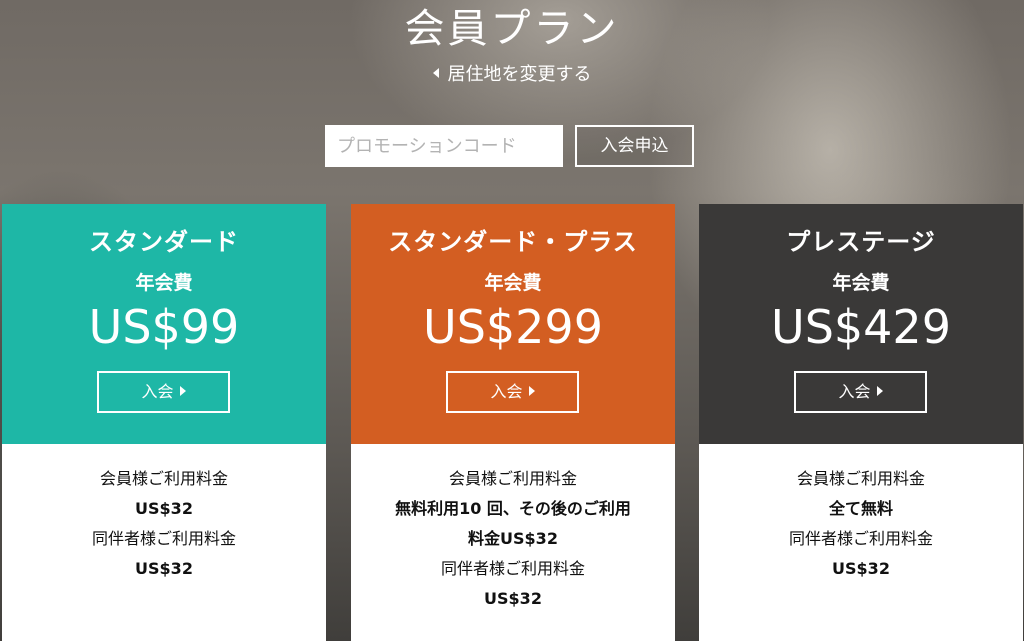 The height and width of the screenshot is (641, 1024). What do you see at coordinates (513, 508) in the screenshot?
I see `member-fee-value-line1: 無料利用10 回、その後のご利用` at bounding box center [513, 508].